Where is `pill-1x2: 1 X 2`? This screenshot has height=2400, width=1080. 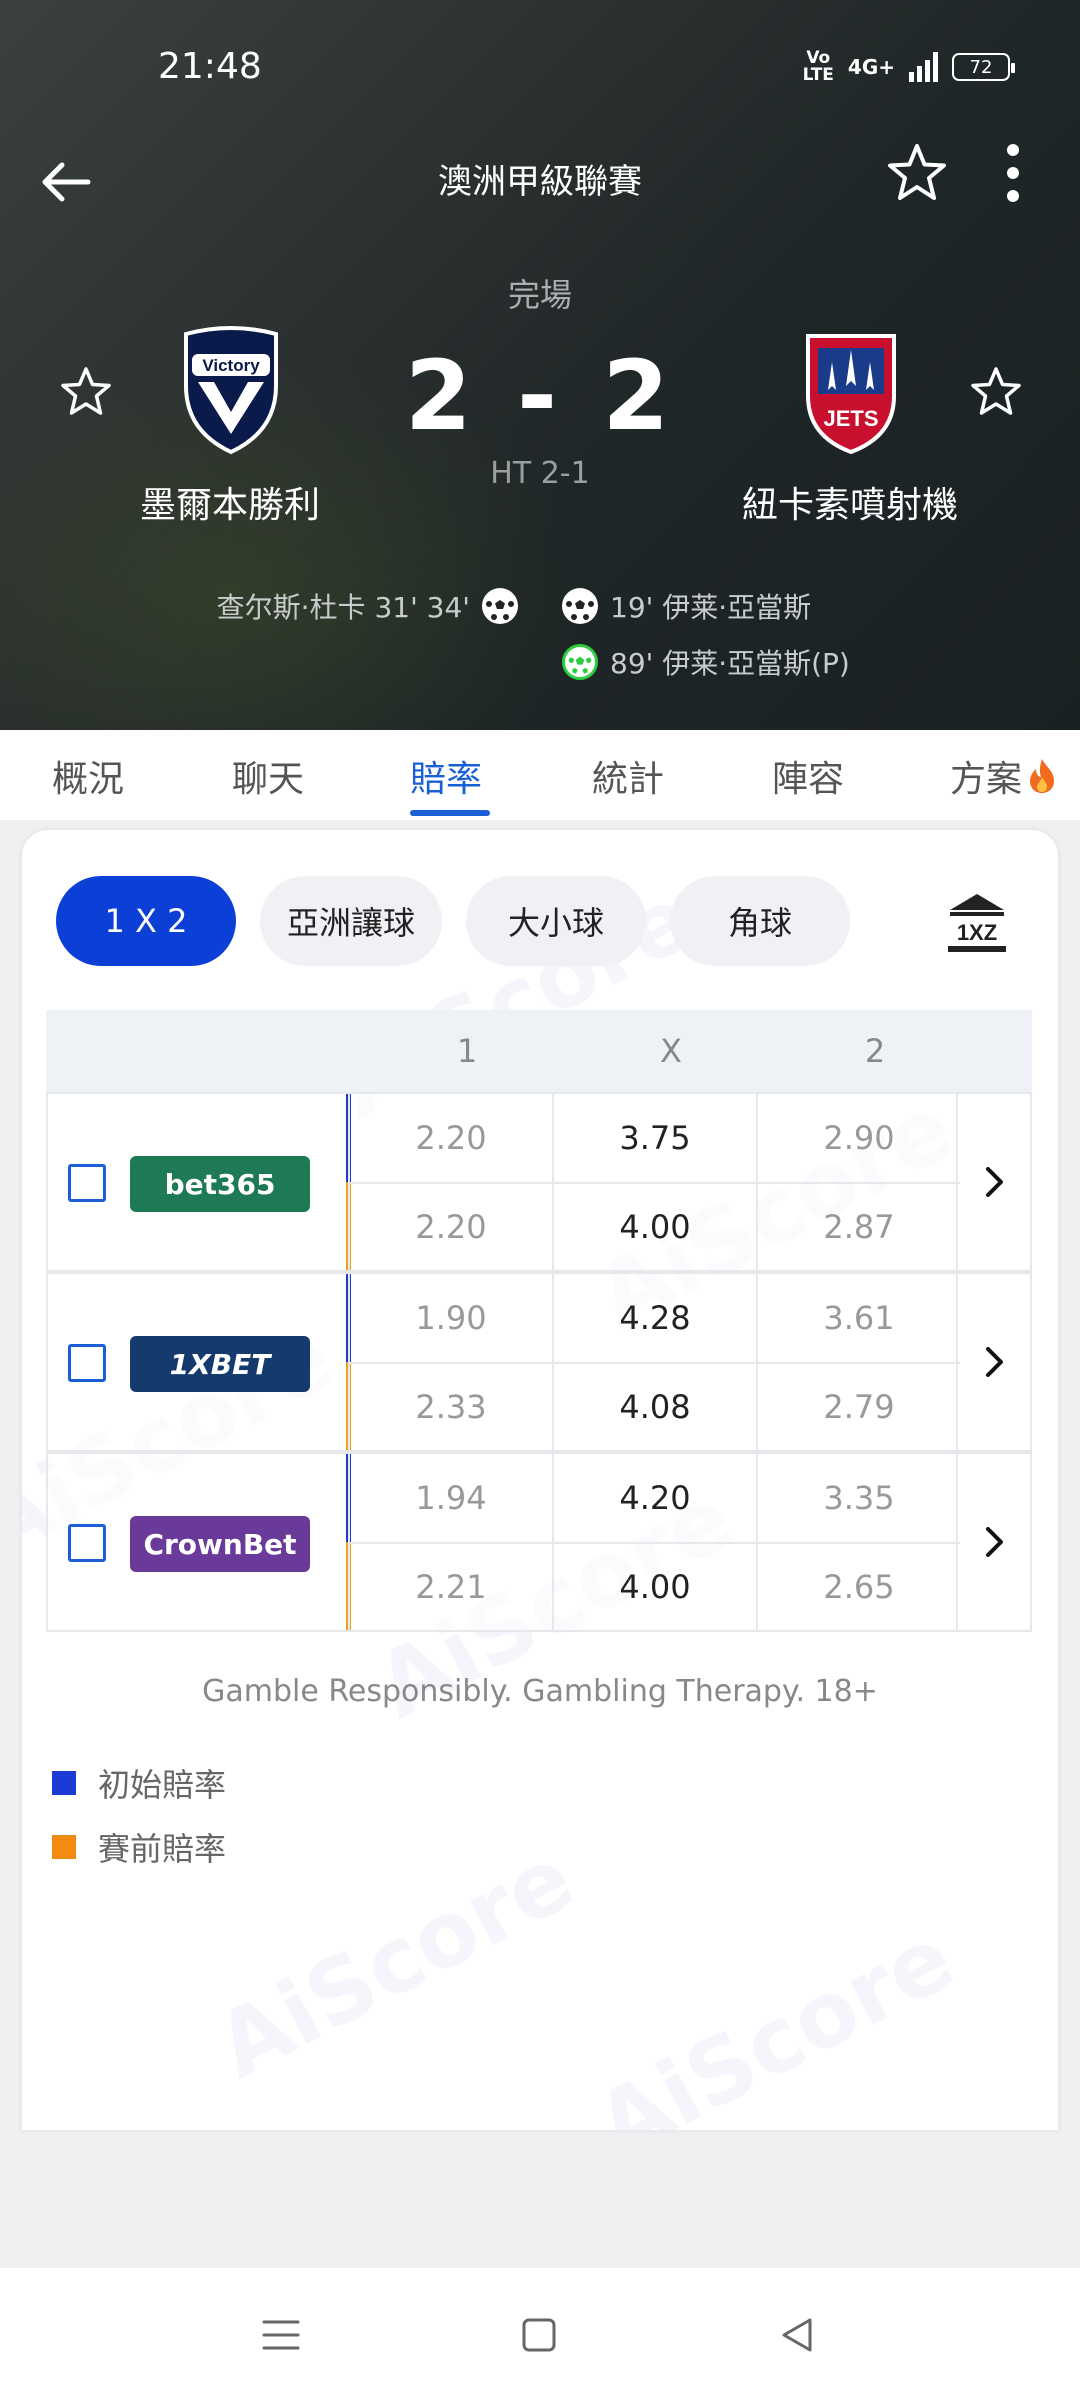
pill-1x2: 1 X 2 is located at coordinates (146, 921).